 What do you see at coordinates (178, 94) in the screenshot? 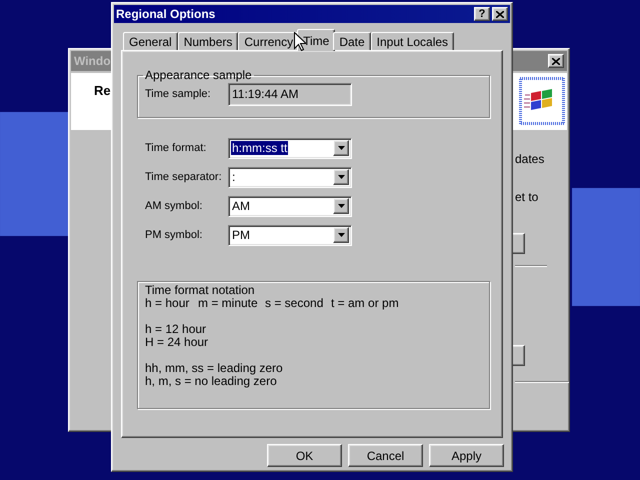
I see `field-label: Time sample:` at bounding box center [178, 94].